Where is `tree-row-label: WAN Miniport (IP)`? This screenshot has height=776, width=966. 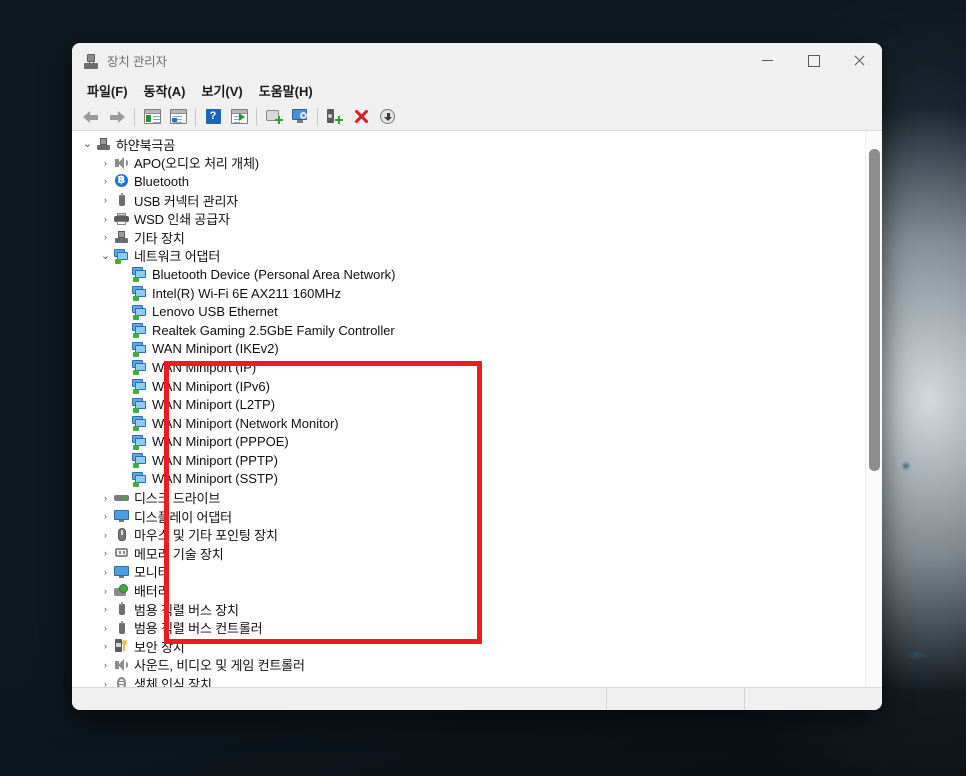
tree-row-label: WAN Miniport (IP) is located at coordinates (204, 367).